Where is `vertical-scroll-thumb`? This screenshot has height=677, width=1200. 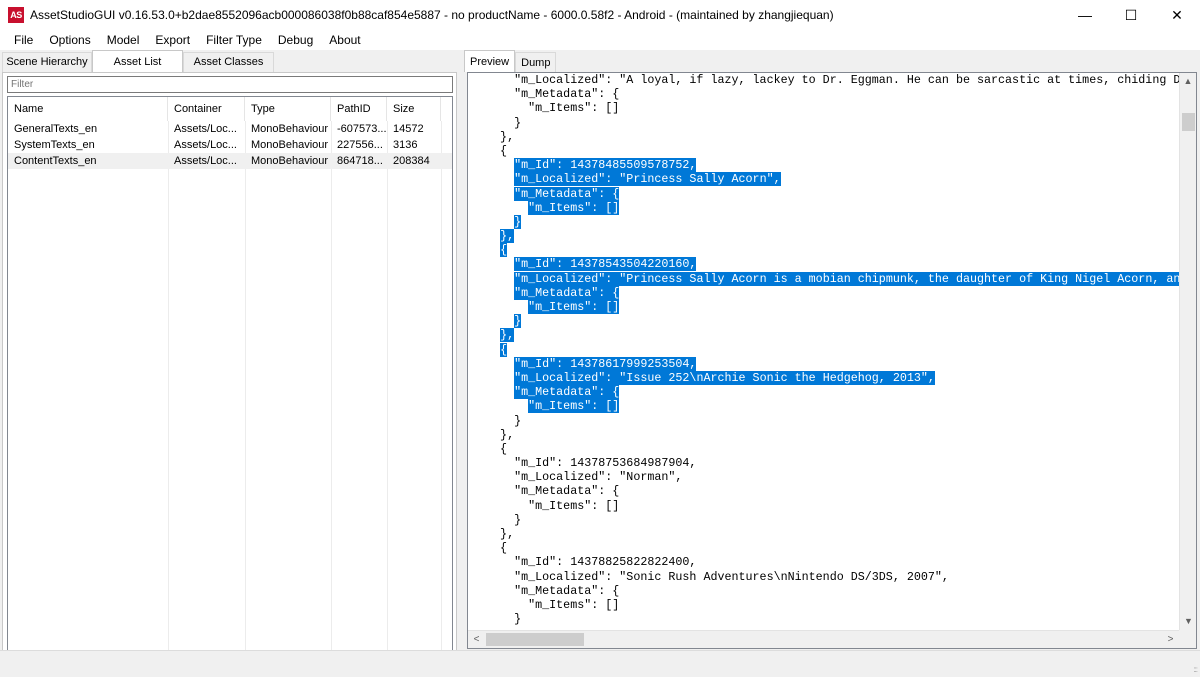
vertical-scroll-thumb is located at coordinates (1188, 122).